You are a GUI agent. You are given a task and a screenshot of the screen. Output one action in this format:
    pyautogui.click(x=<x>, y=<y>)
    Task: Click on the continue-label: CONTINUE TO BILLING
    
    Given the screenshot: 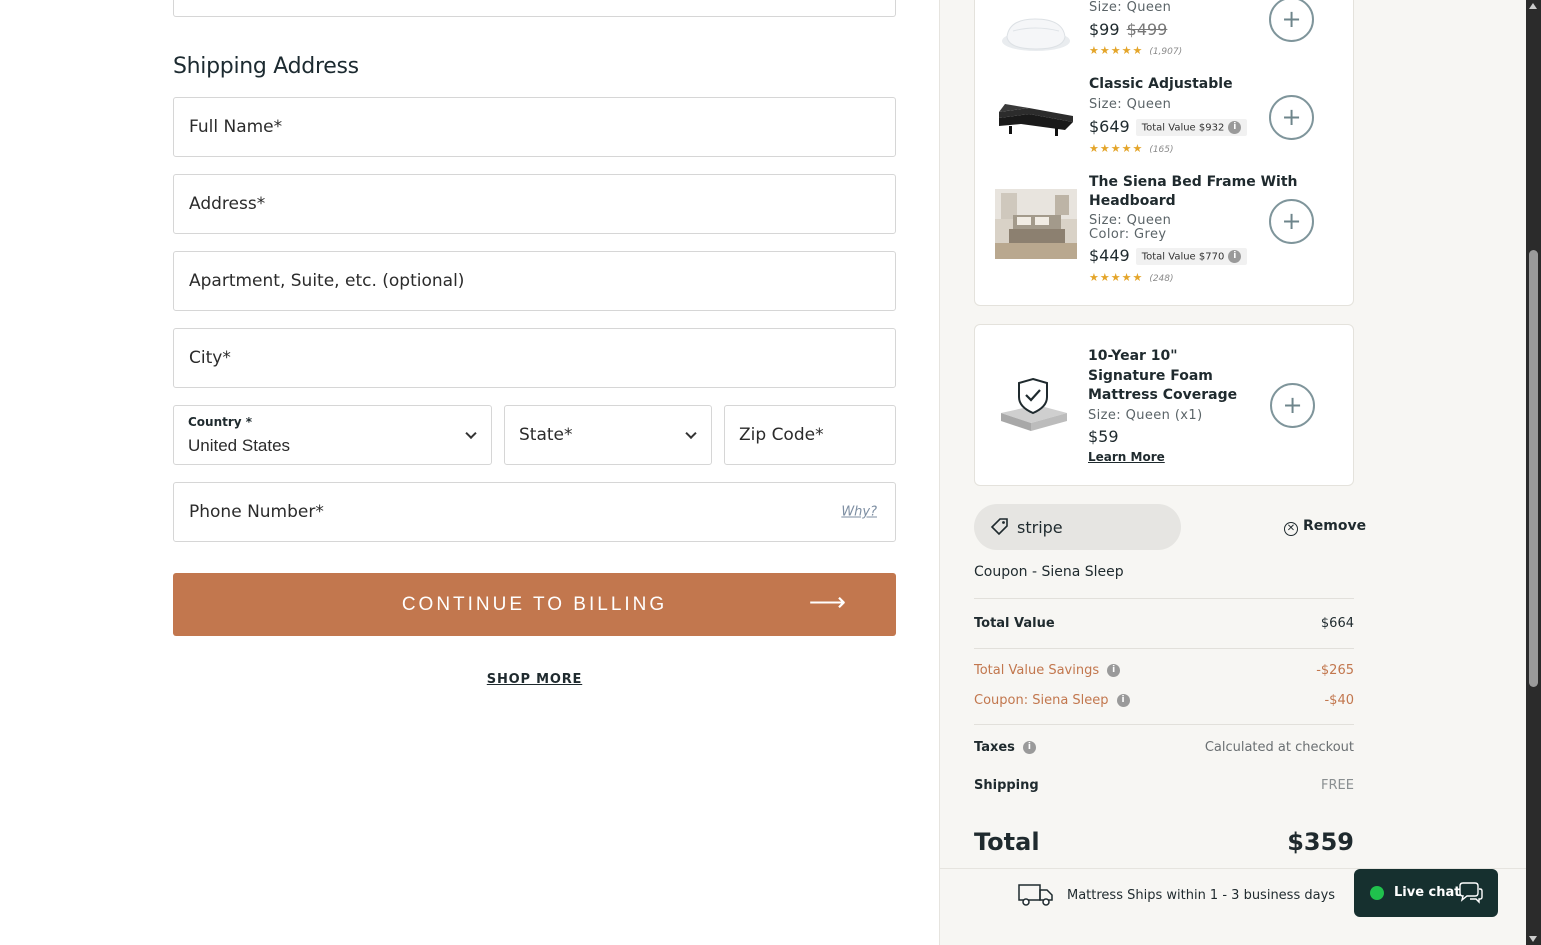 What is the action you would take?
    pyautogui.click(x=534, y=604)
    